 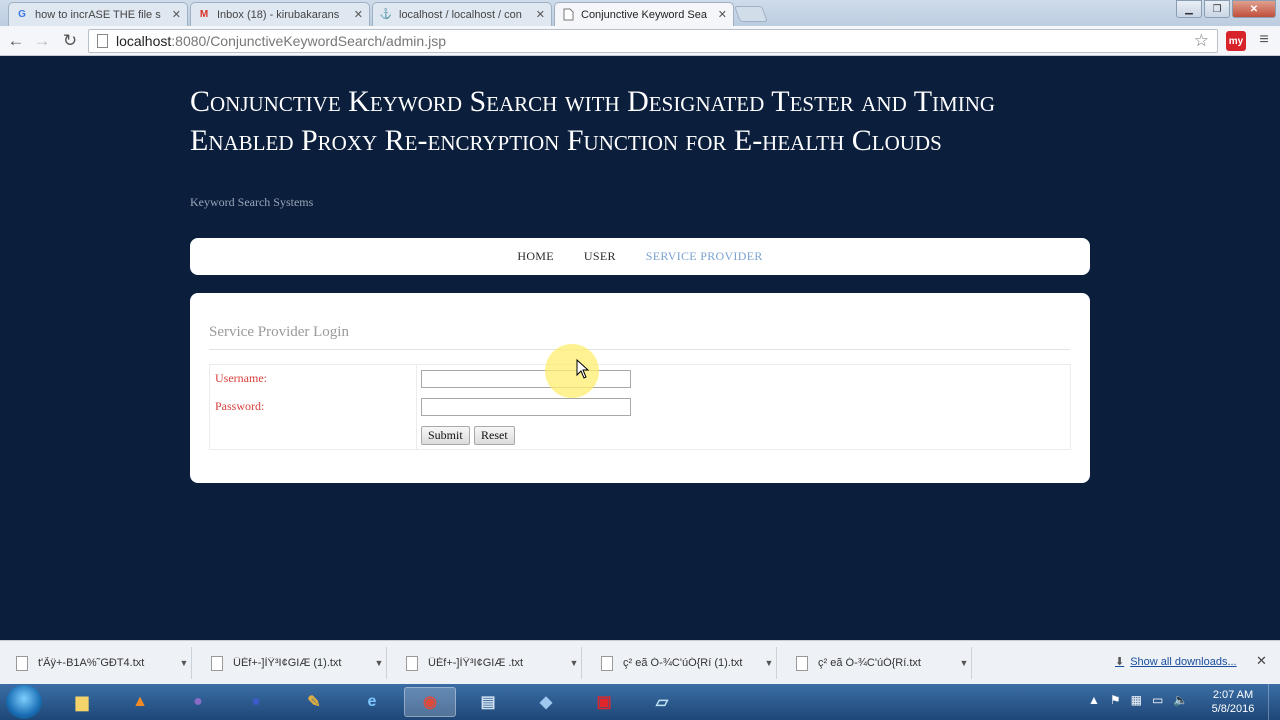 I want to click on tab-label: Inbox (18) - kirubakarans, so click(x=278, y=14).